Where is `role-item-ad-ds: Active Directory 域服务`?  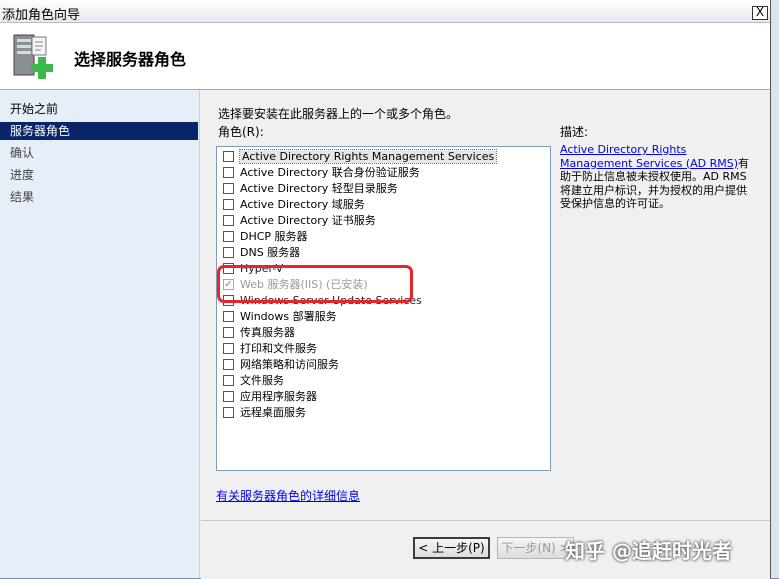
role-item-ad-ds: Active Directory 域服务 is located at coordinates (294, 205).